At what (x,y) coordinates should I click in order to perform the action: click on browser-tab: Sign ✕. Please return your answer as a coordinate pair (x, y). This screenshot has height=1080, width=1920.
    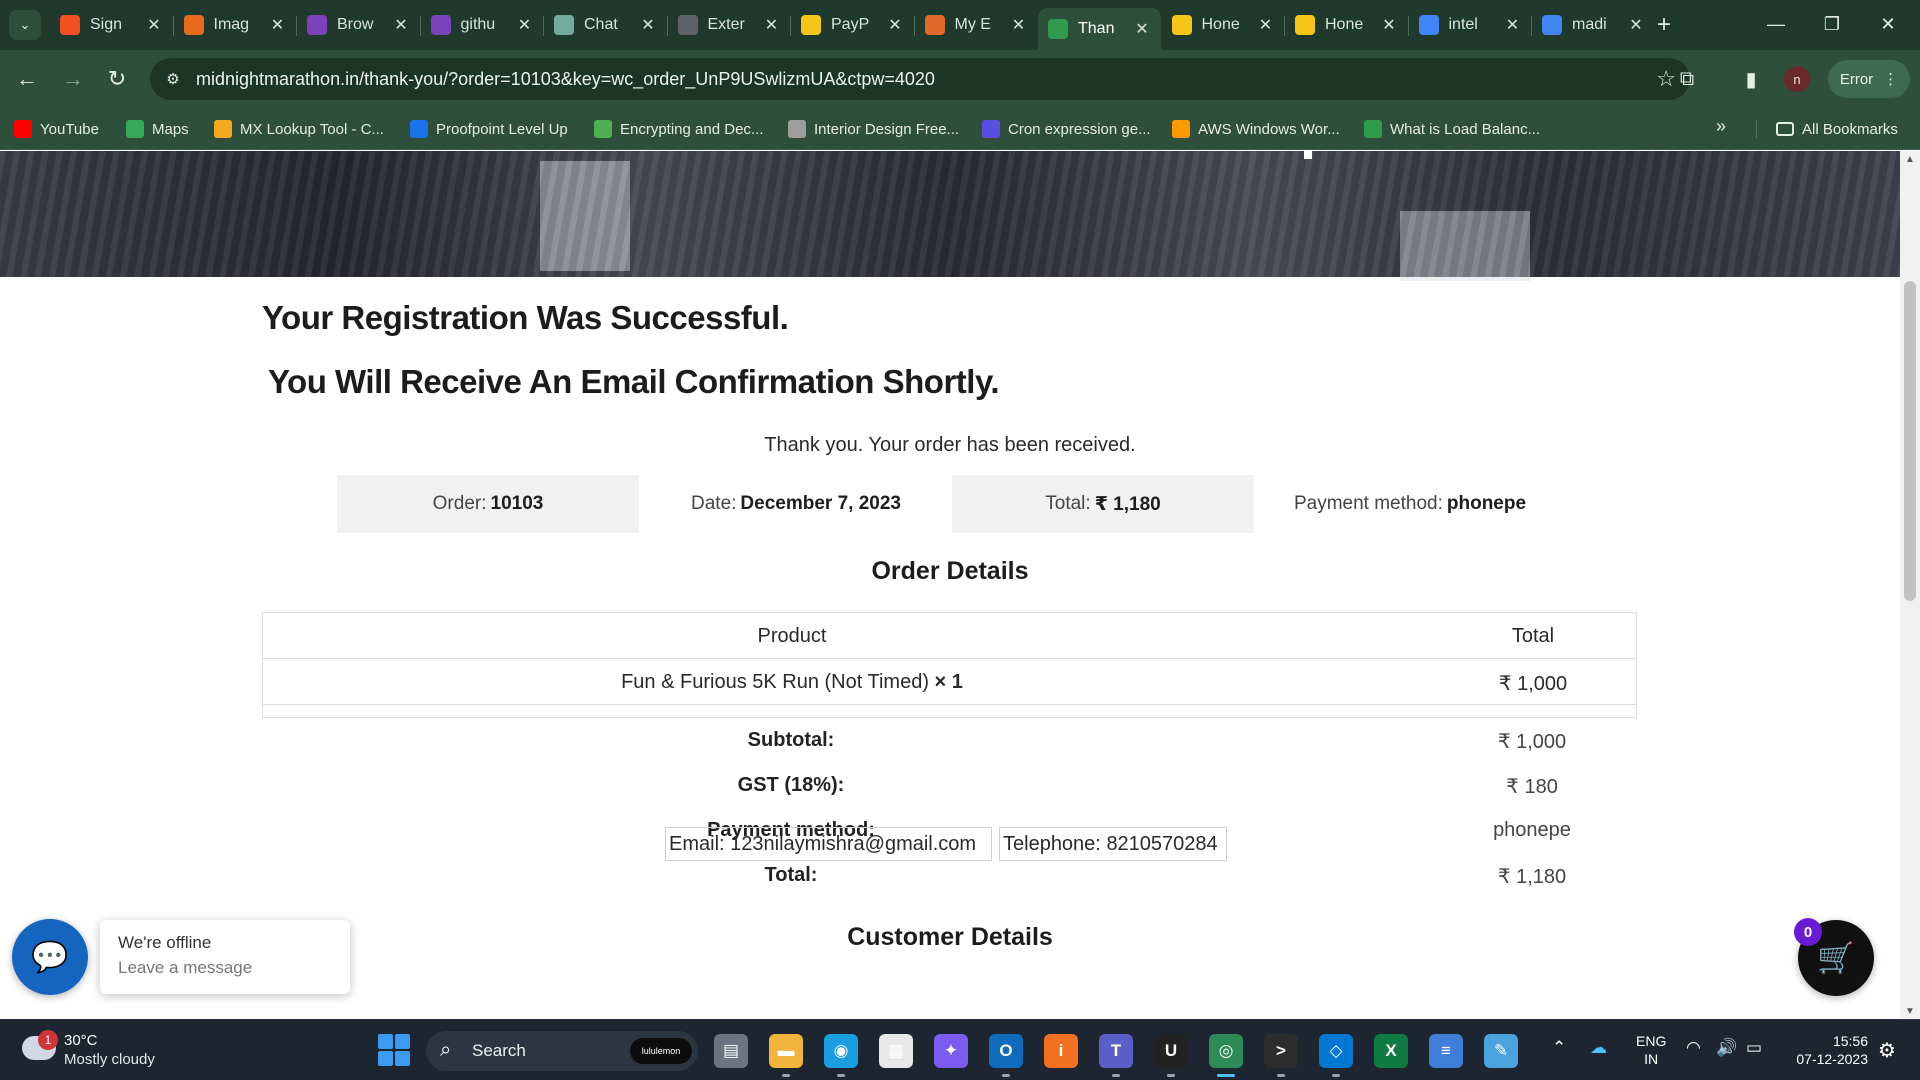
    Looking at the image, I should click on (111, 25).